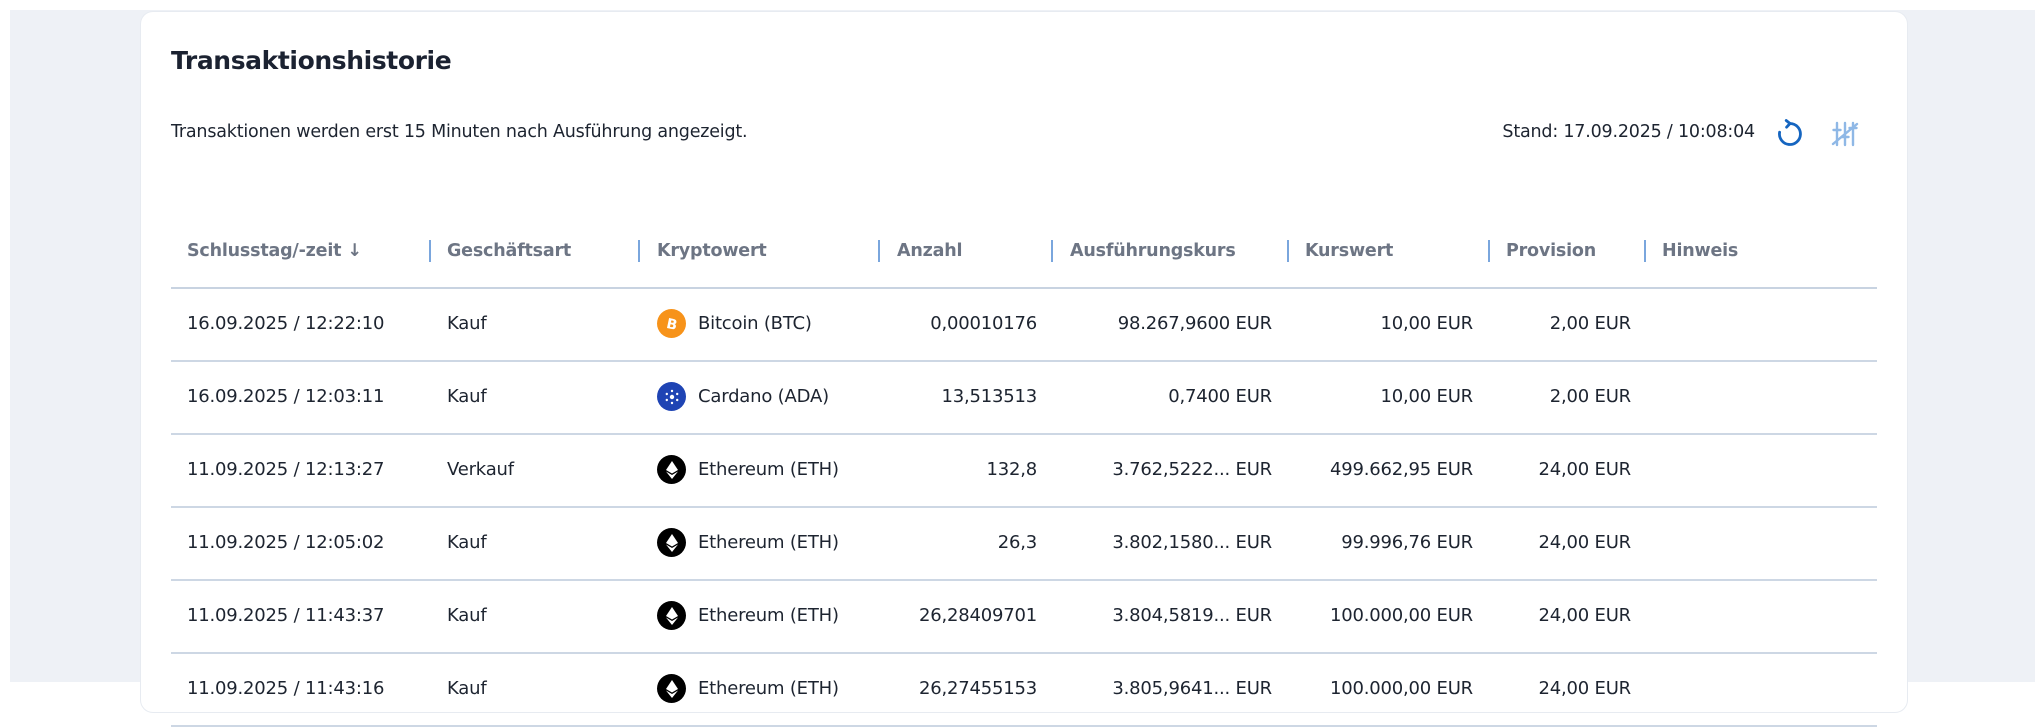 The image size is (2035, 727). I want to click on column-settings-button, so click(1845, 134).